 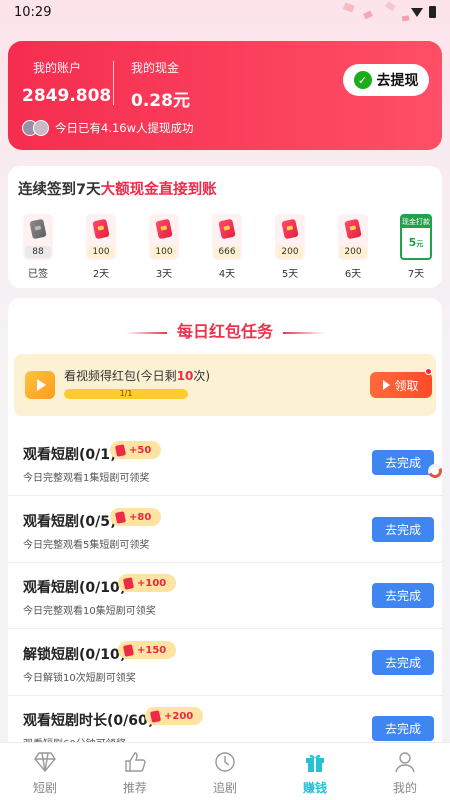 What do you see at coordinates (225, 596) in the screenshot?
I see `task-row: 观看短剧(0/10) +100 今日完整观看10集短剧可领奖 去完成` at bounding box center [225, 596].